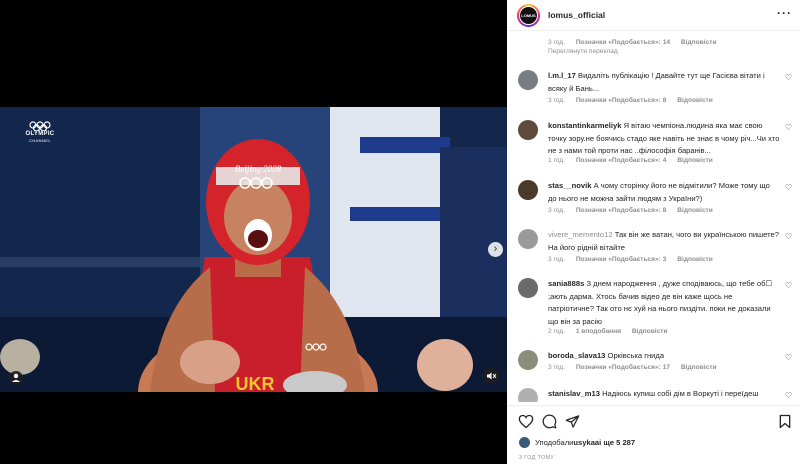 The width and height of the screenshot is (800, 464). What do you see at coordinates (584, 125) in the screenshot?
I see `commenter-username: konstantinkarmeliyk` at bounding box center [584, 125].